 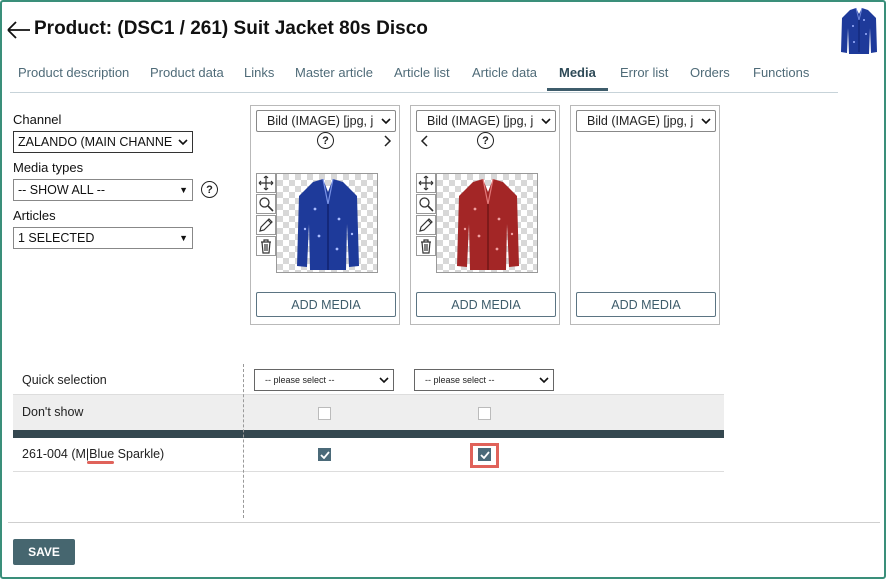 What do you see at coordinates (48, 167) in the screenshot?
I see `media-types-label: Media types` at bounding box center [48, 167].